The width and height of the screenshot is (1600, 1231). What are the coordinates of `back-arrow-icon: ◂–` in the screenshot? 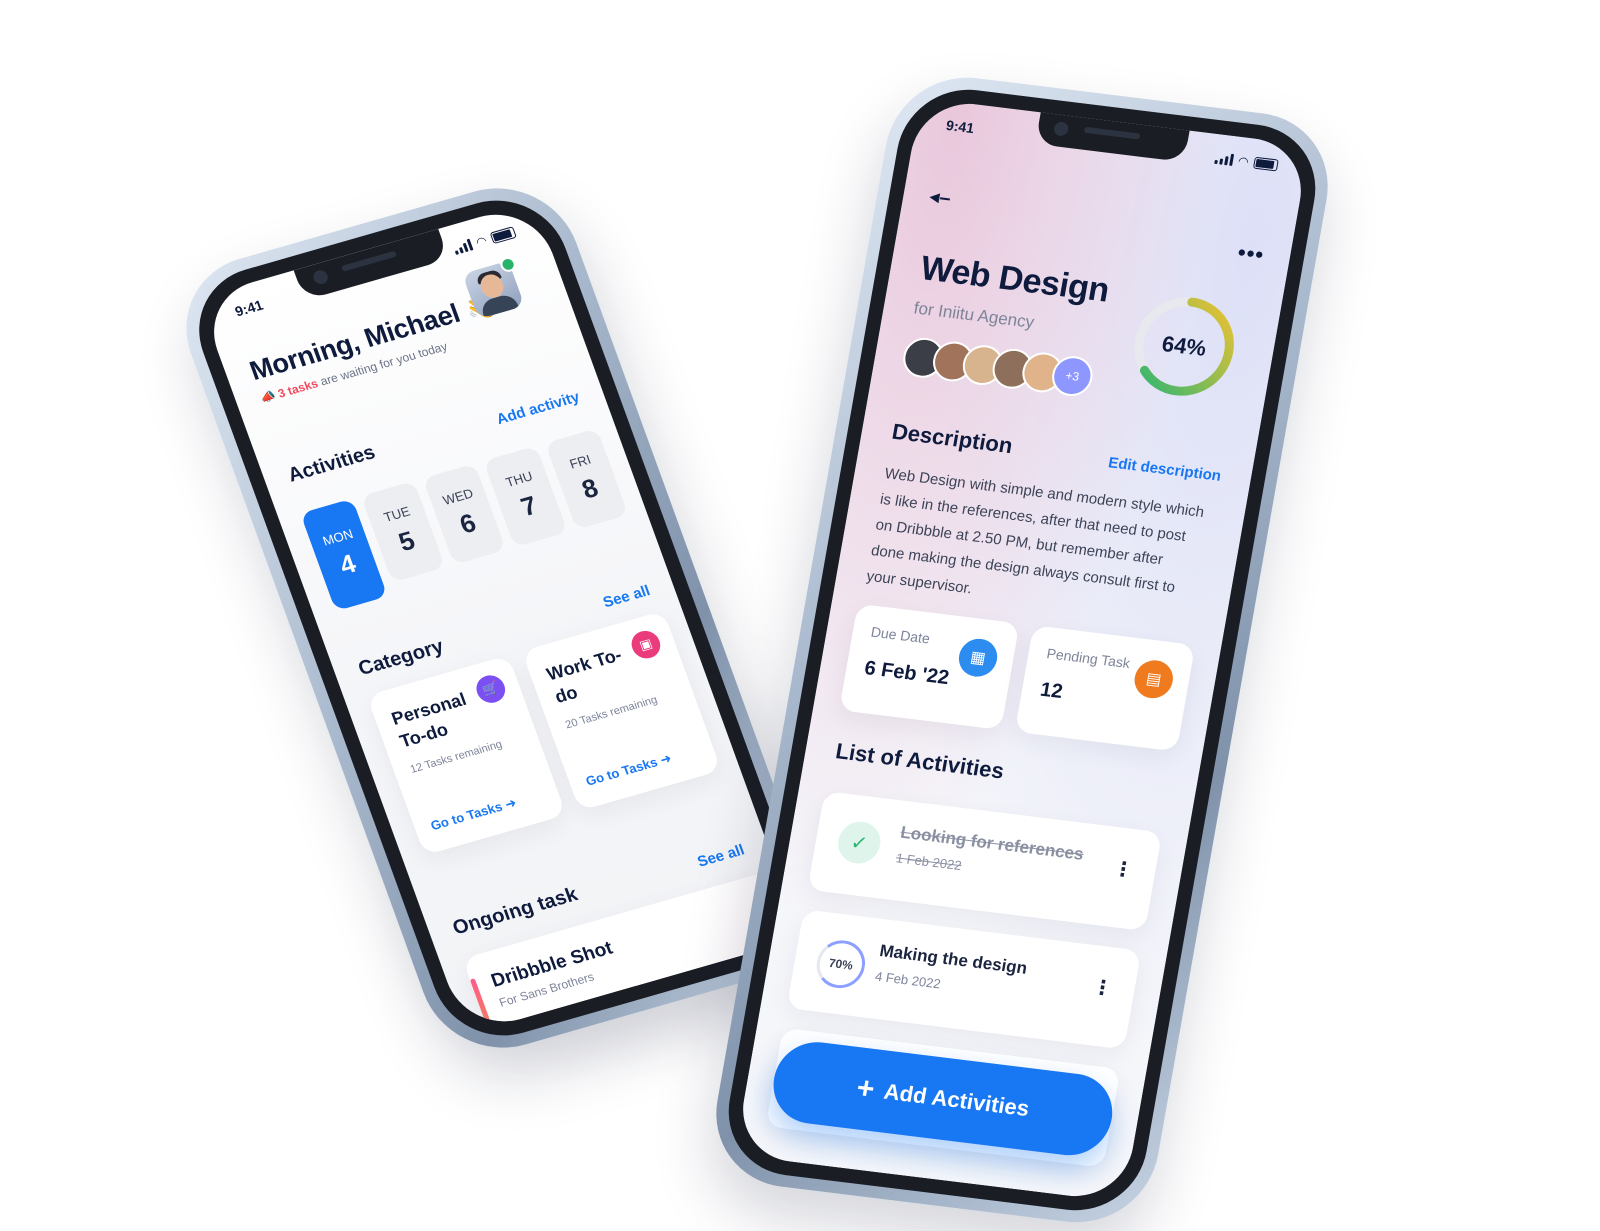 It's located at (938, 207).